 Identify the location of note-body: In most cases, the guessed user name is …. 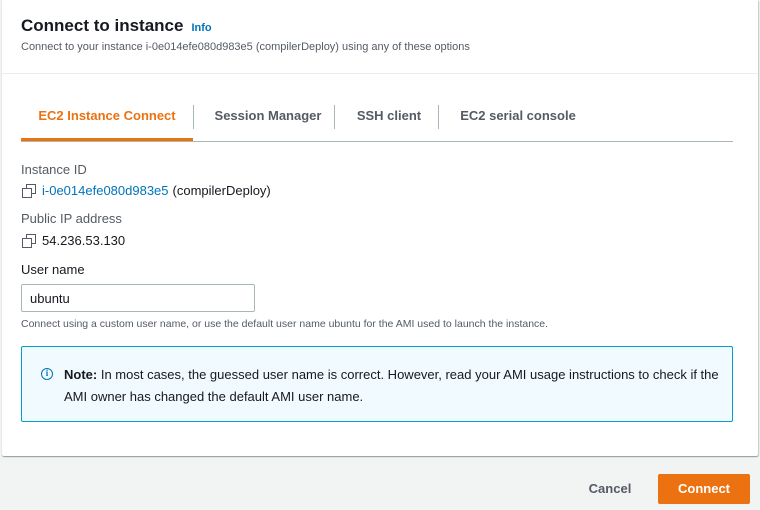
(391, 385).